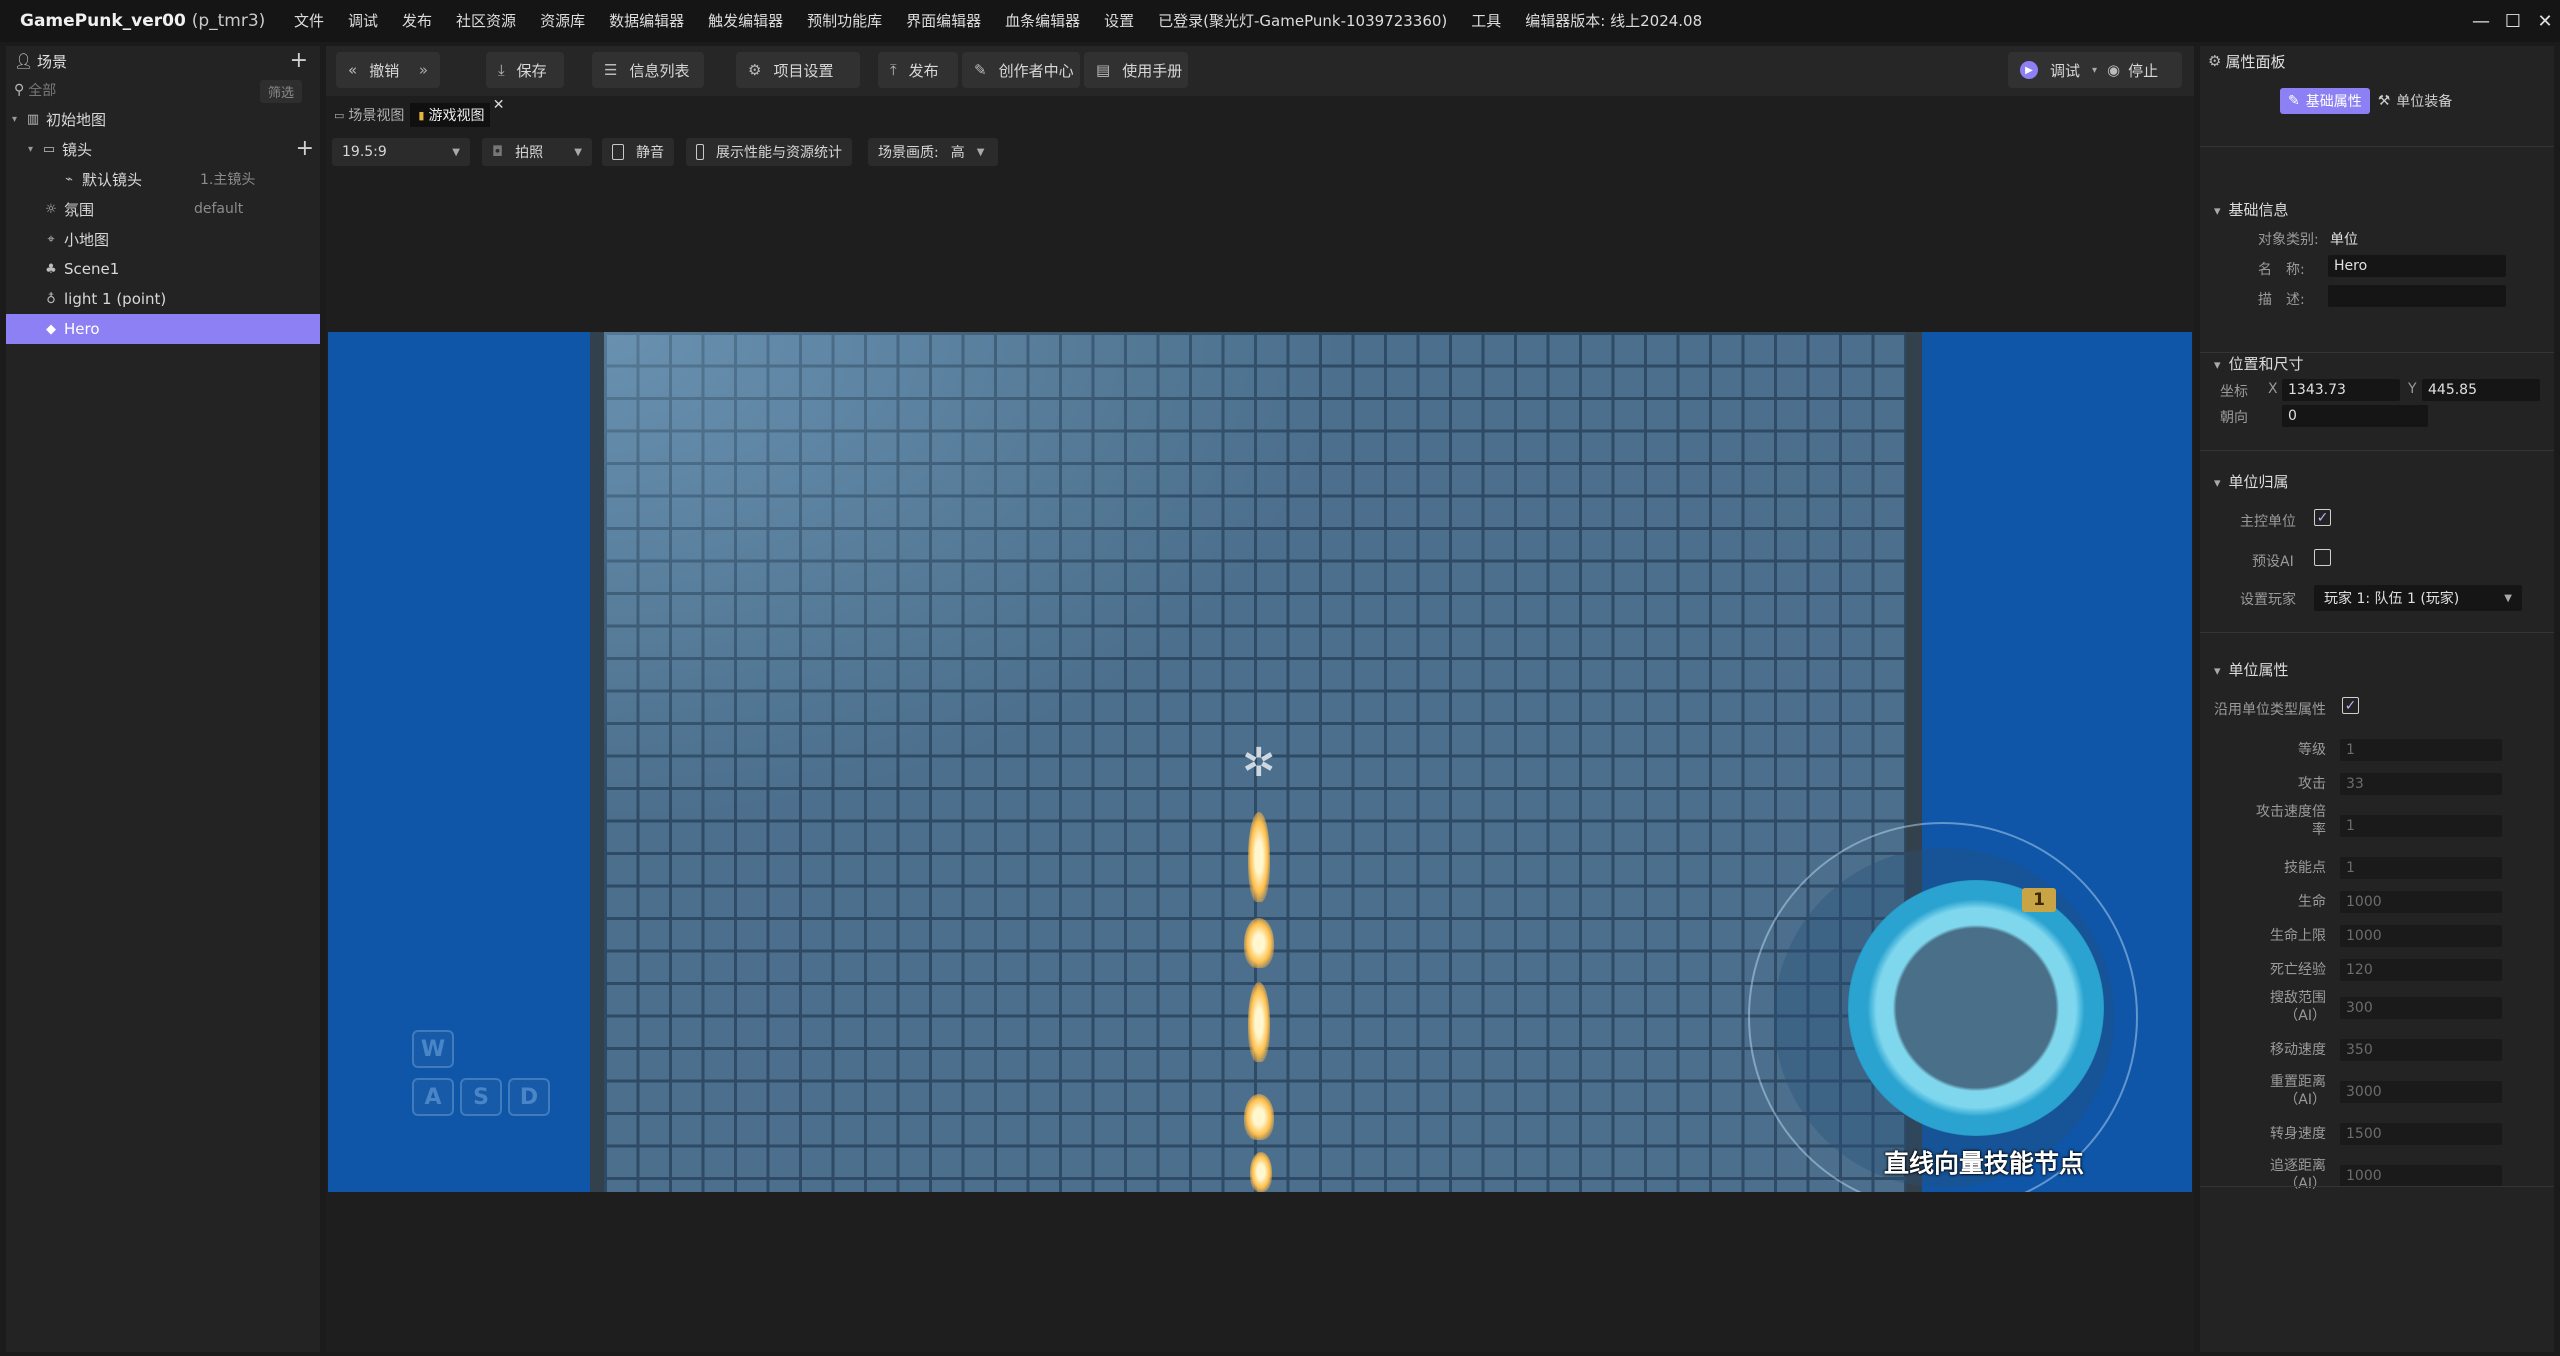 The width and height of the screenshot is (2560, 1356). Describe the element at coordinates (2259, 363) in the screenshot. I see `section-title: 位置和尺寸` at that location.